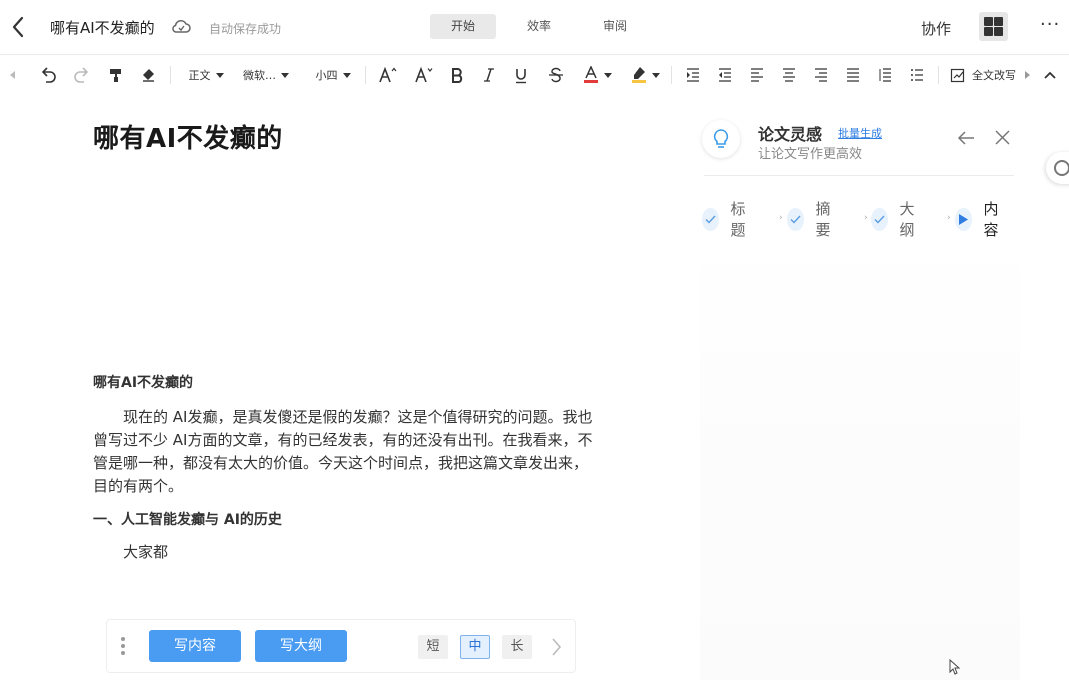 The width and height of the screenshot is (1069, 700). What do you see at coordinates (116, 75) in the screenshot?
I see `format-painter-icon` at bounding box center [116, 75].